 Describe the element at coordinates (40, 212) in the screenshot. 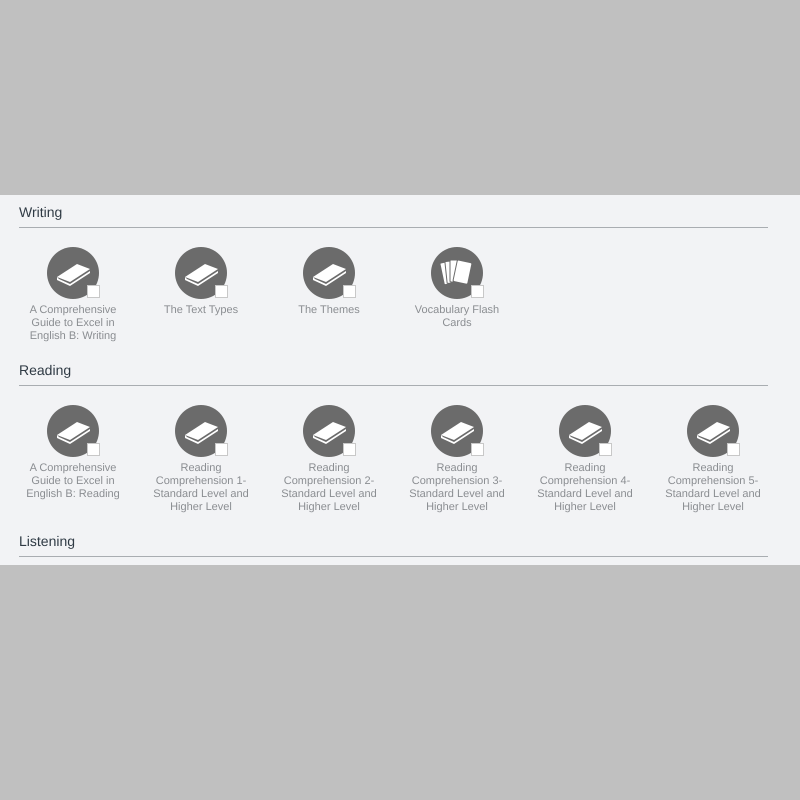

I see `section-heading: Writing` at that location.